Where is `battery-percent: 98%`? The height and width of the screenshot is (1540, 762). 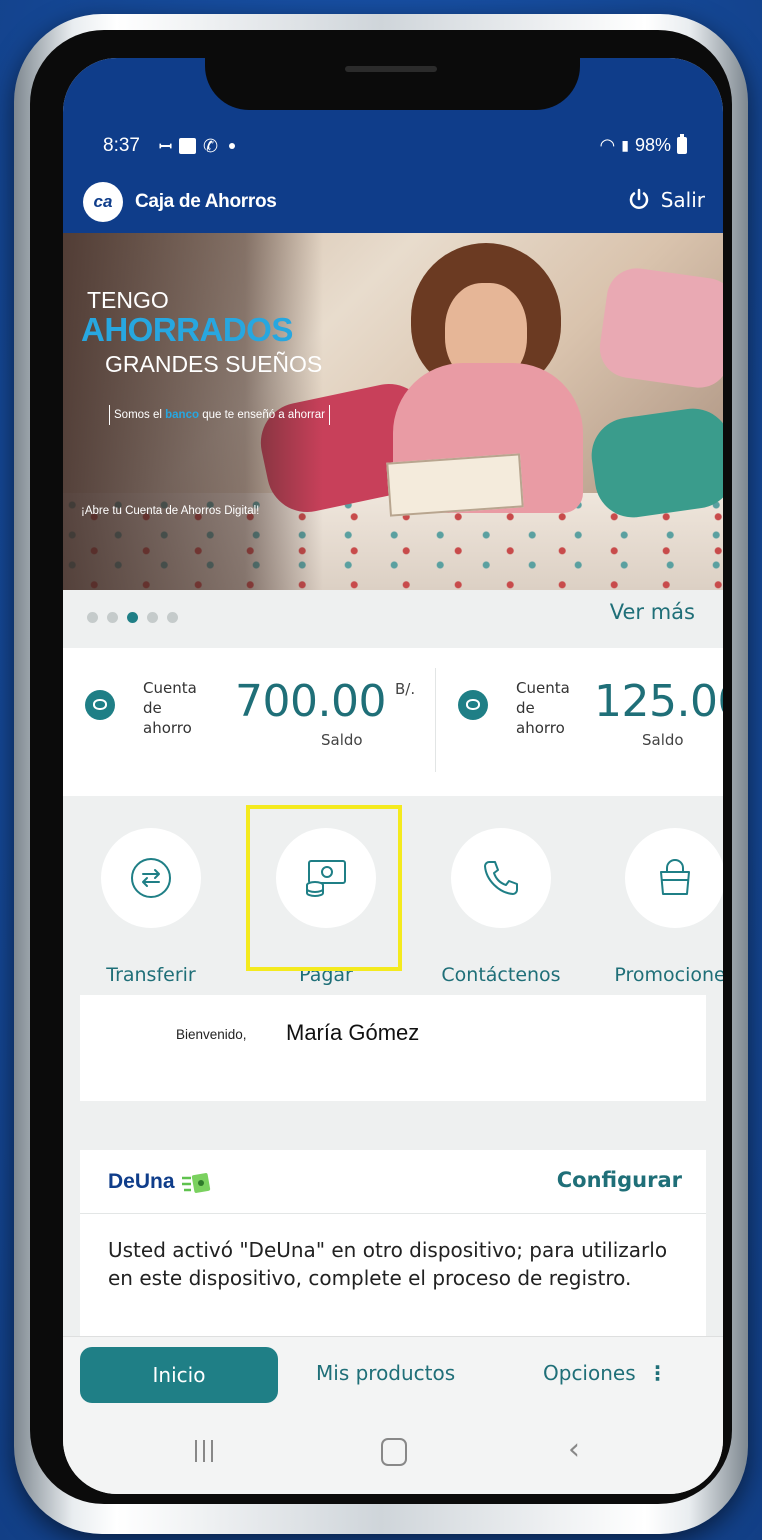 battery-percent: 98% is located at coordinates (652, 145).